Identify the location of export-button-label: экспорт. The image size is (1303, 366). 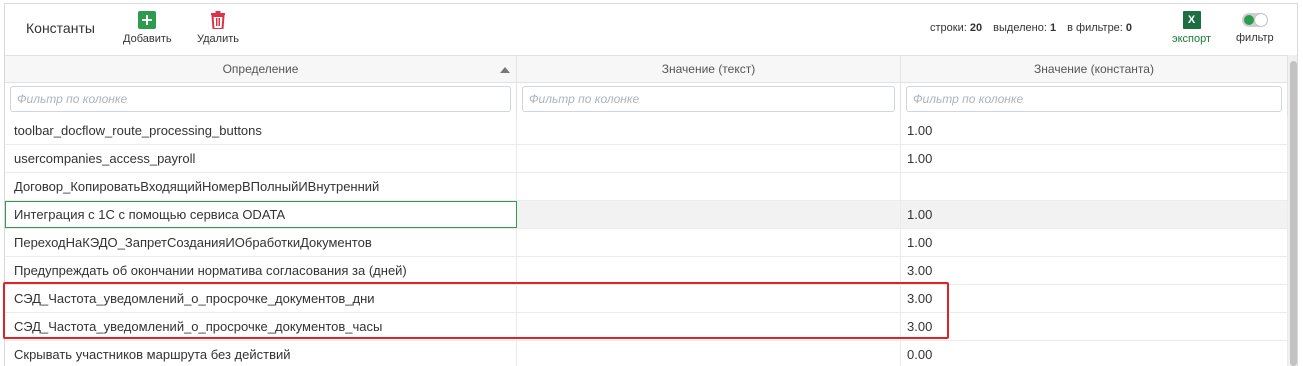
(1192, 39).